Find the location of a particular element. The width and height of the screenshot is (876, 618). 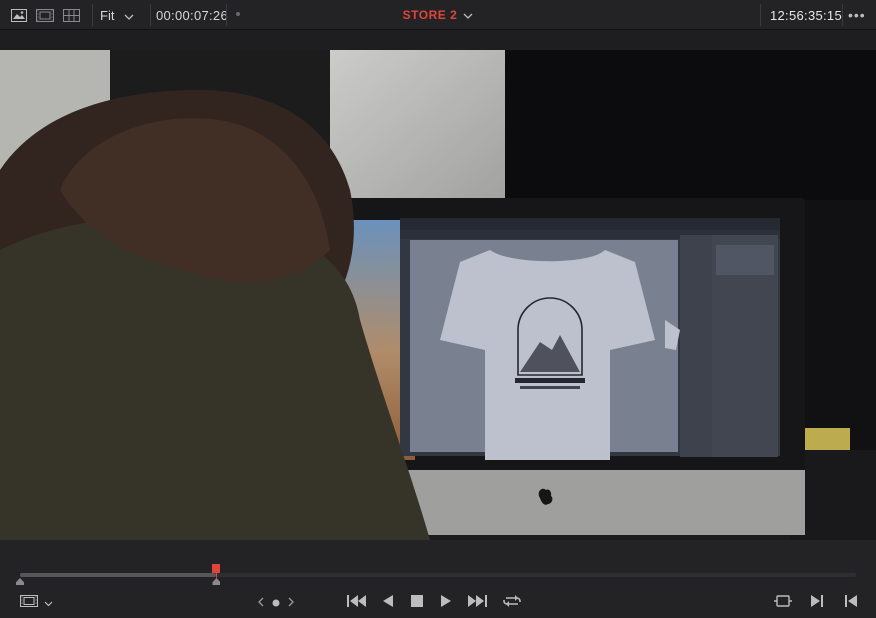

loop-button is located at coordinates (512, 603).